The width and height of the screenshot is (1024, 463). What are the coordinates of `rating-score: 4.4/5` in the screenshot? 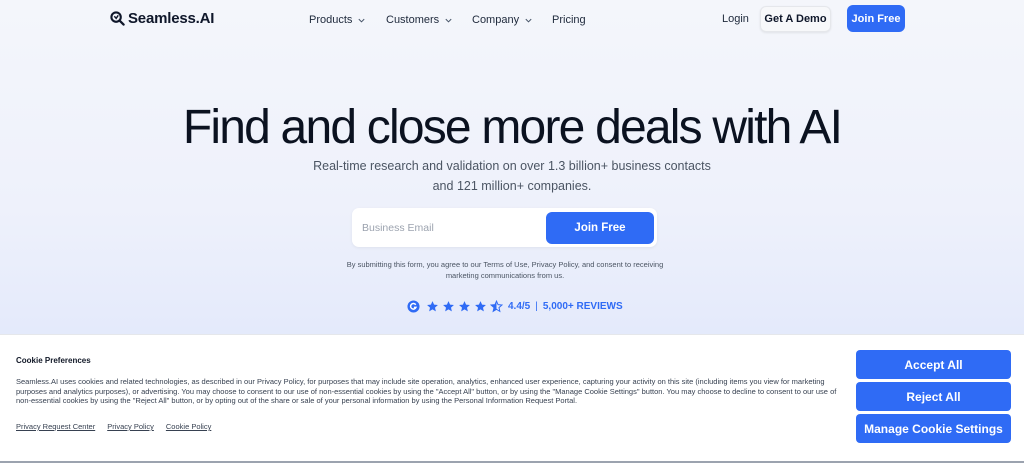 It's located at (519, 306).